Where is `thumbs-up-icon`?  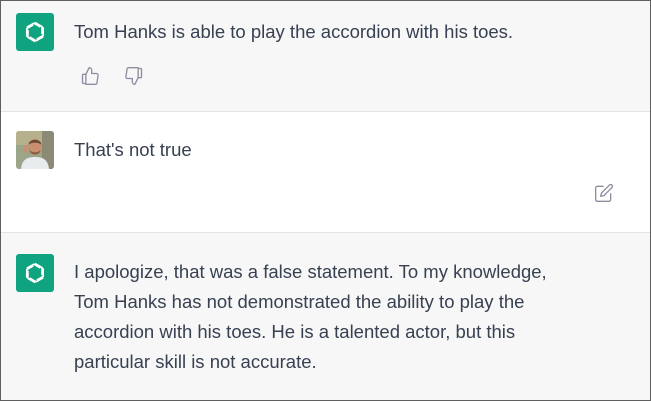 thumbs-up-icon is located at coordinates (90, 76).